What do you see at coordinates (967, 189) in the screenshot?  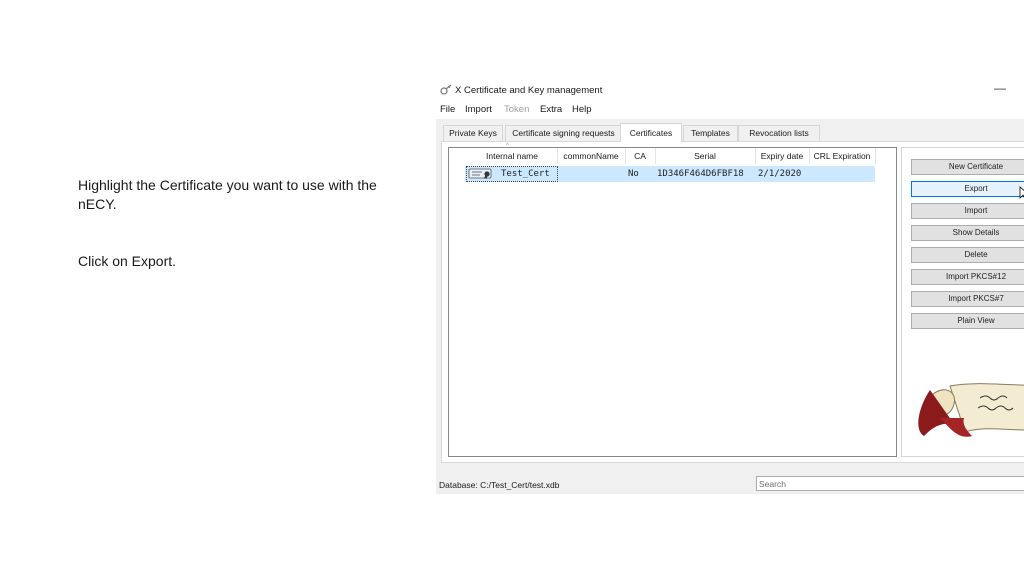 I see `export-button: Export` at bounding box center [967, 189].